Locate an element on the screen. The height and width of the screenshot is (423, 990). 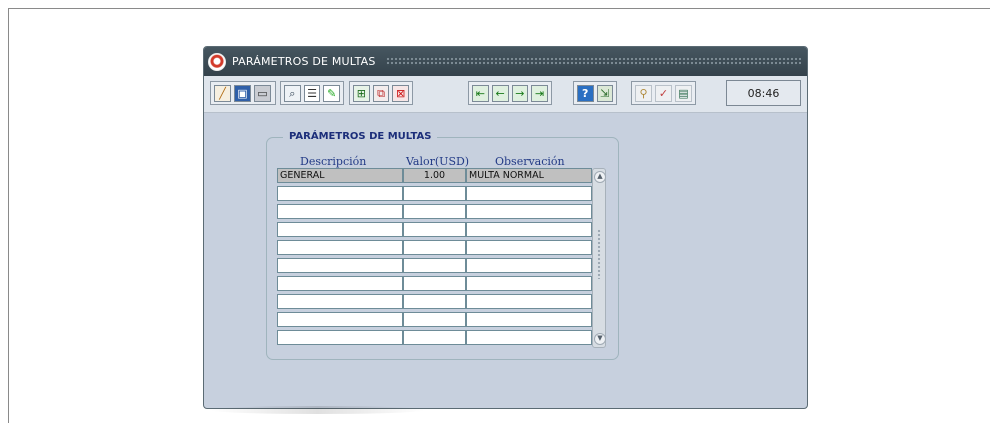
search-icon: ⌕ is located at coordinates (292, 93).